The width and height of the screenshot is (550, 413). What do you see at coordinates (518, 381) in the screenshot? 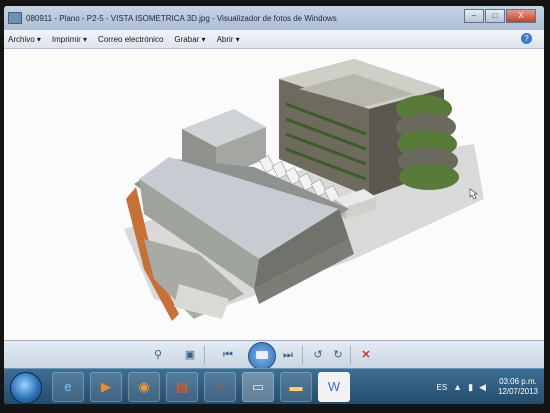
I see `clock-time: 03:06 p.m.` at bounding box center [518, 381].